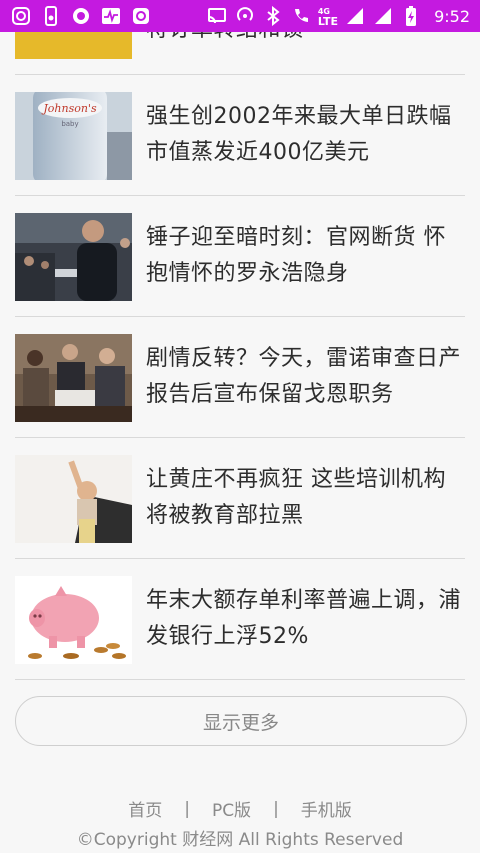  I want to click on clock-time: 9:52, so click(452, 16).